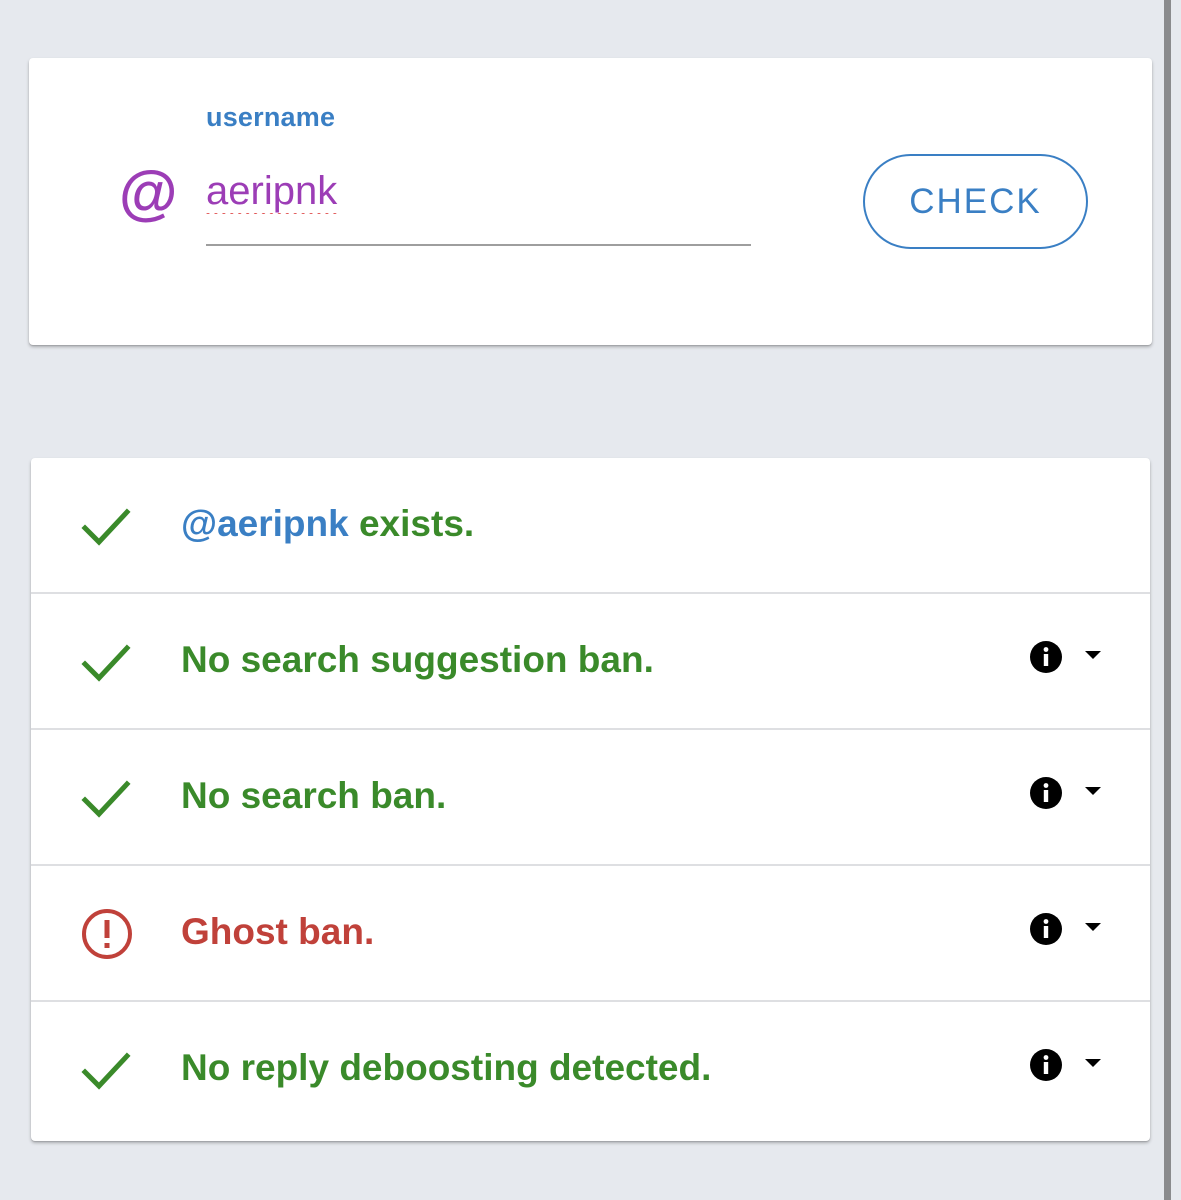 The height and width of the screenshot is (1200, 1181). What do you see at coordinates (147, 193) in the screenshot?
I see `at-sign-icon: @` at bounding box center [147, 193].